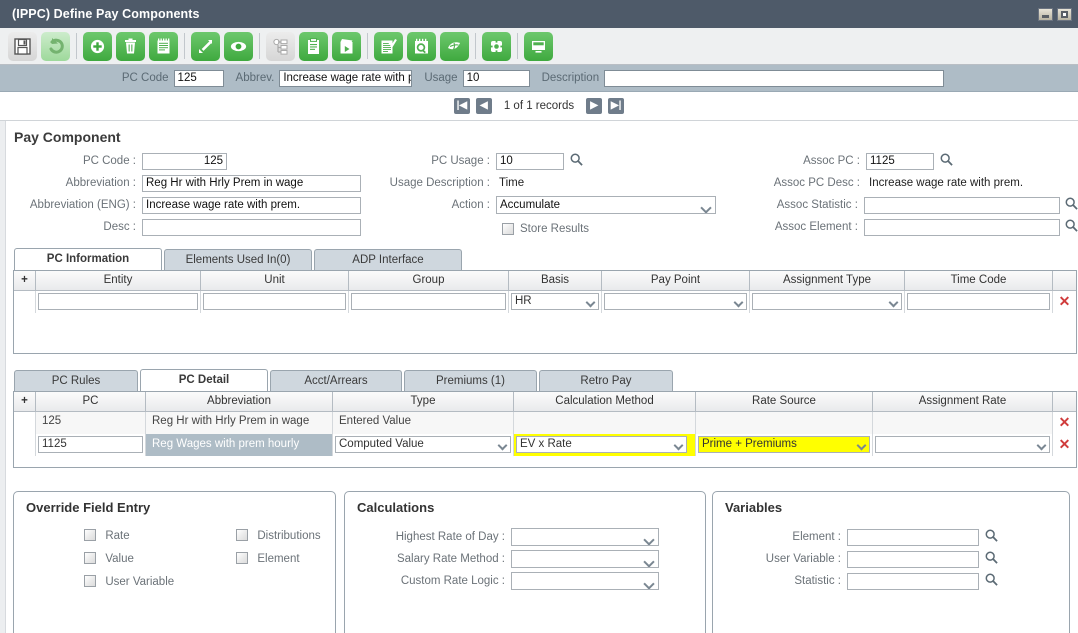  I want to click on pc-usage-lookup-icon, so click(576, 161).